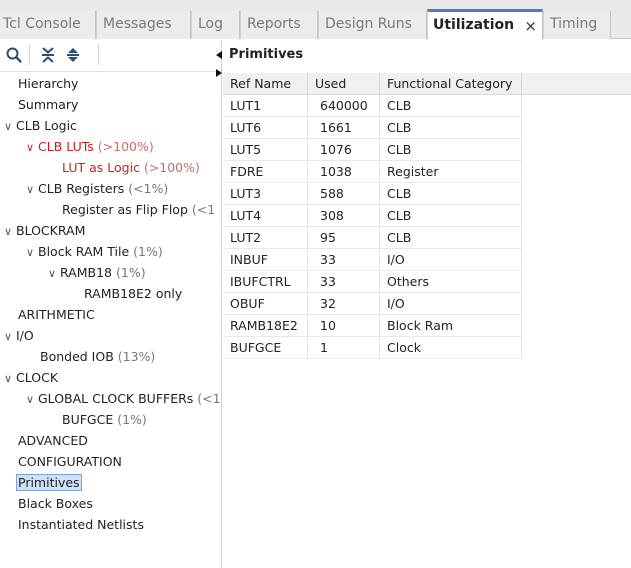 The width and height of the screenshot is (631, 568). Describe the element at coordinates (372, 150) in the screenshot. I see `table-row: LUT5 1076 CLB` at that location.